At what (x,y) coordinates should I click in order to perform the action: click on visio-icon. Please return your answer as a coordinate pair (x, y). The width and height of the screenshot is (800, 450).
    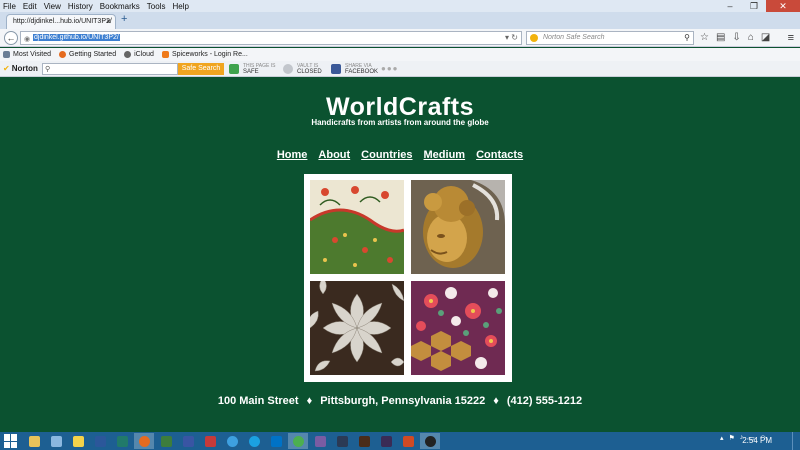
    Looking at the image, I should click on (188, 441).